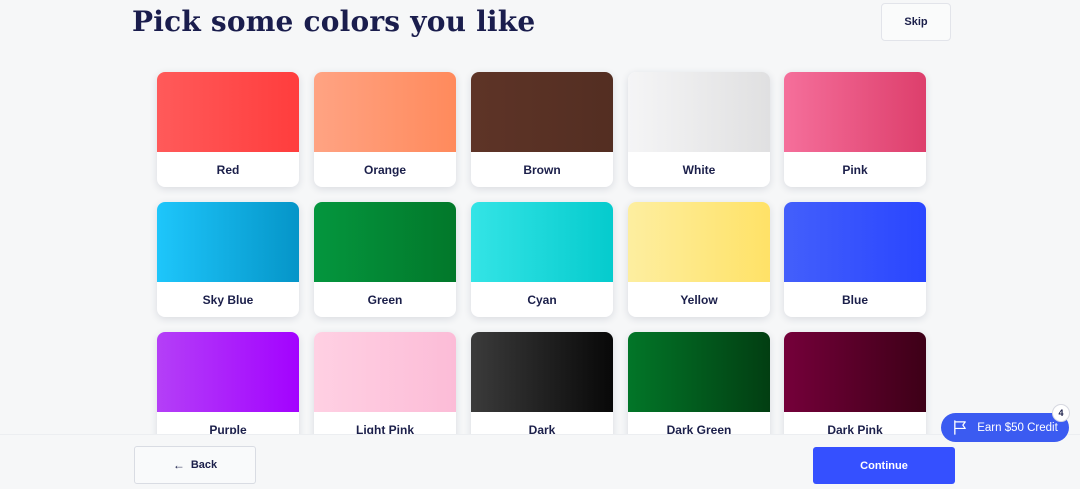  I want to click on continue-button: Continue, so click(884, 465).